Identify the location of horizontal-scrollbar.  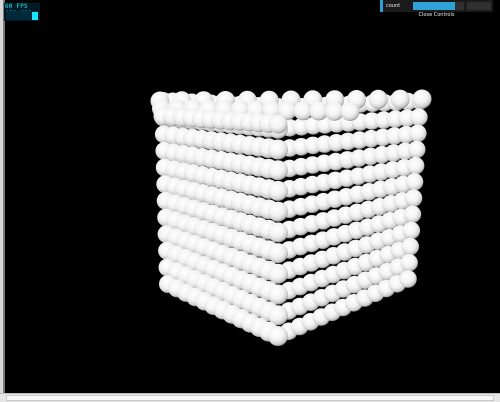
(250, 397).